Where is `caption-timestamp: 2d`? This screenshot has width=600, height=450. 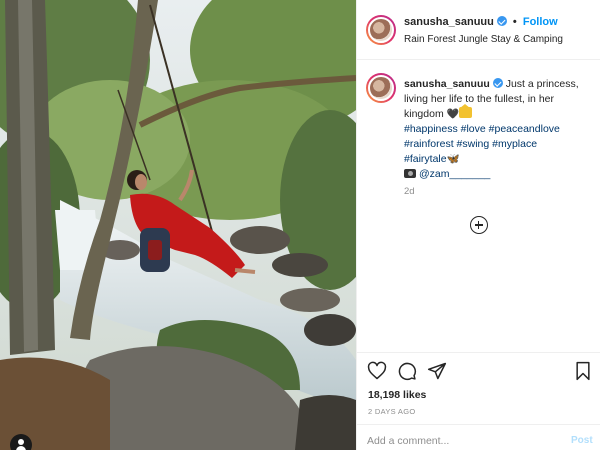 caption-timestamp: 2d is located at coordinates (409, 191).